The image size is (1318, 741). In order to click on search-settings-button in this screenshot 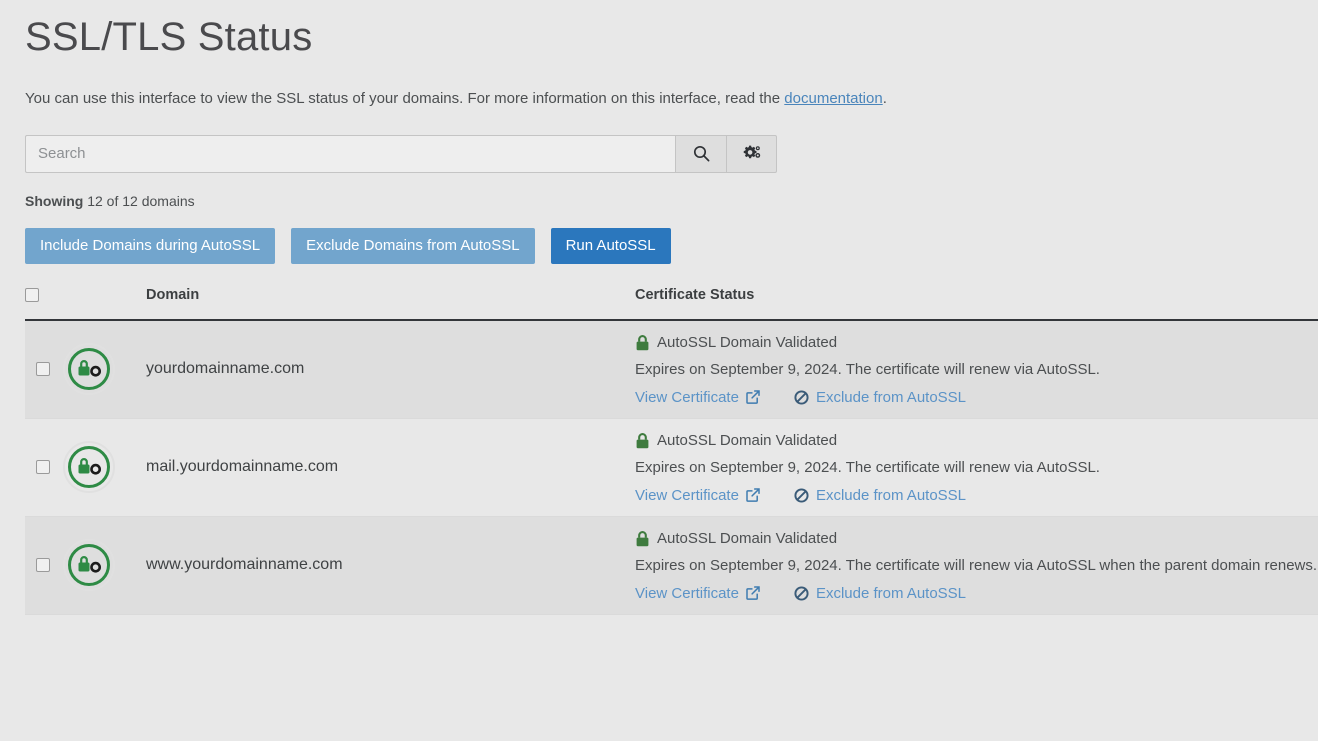, I will do `click(751, 153)`.